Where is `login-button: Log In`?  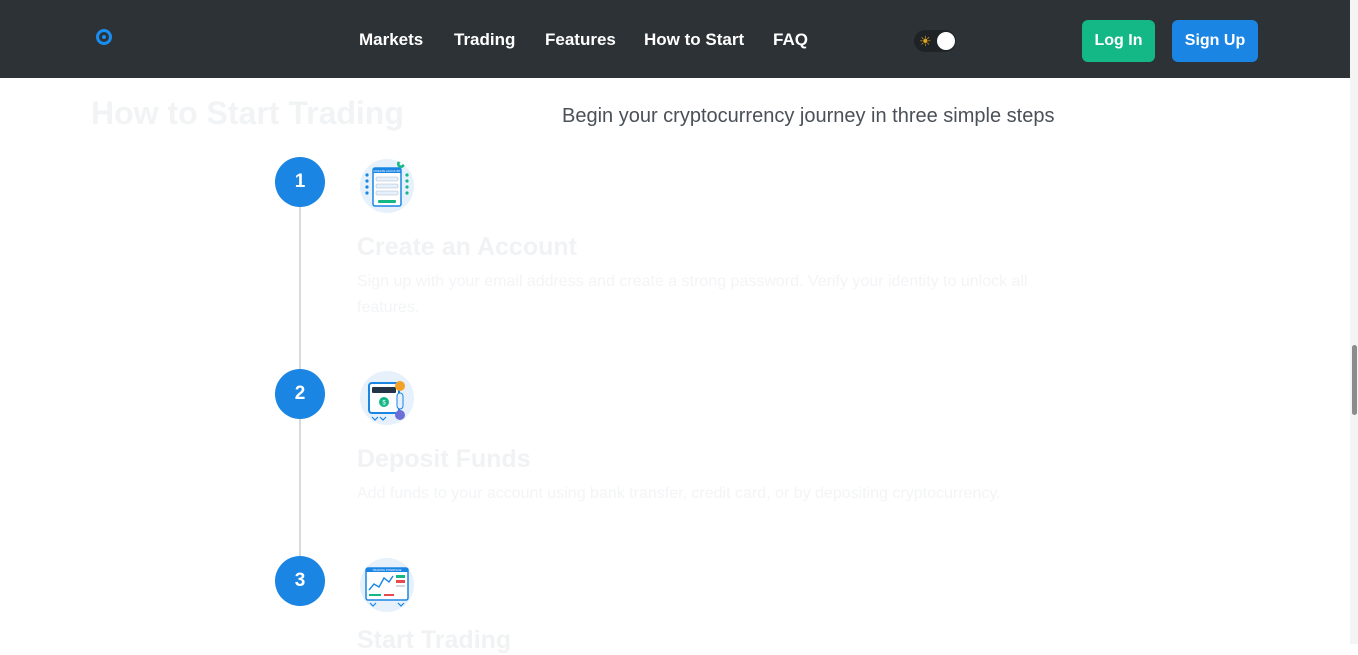
login-button: Log In is located at coordinates (1118, 41).